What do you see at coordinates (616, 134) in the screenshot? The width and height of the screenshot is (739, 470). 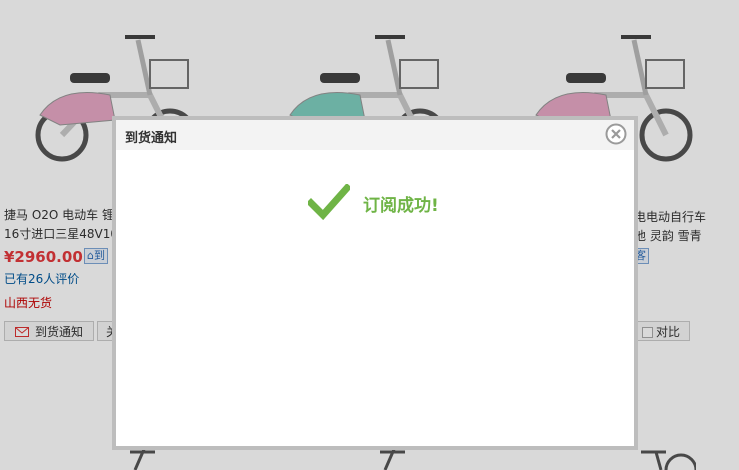 I see `close-circle-icon` at bounding box center [616, 134].